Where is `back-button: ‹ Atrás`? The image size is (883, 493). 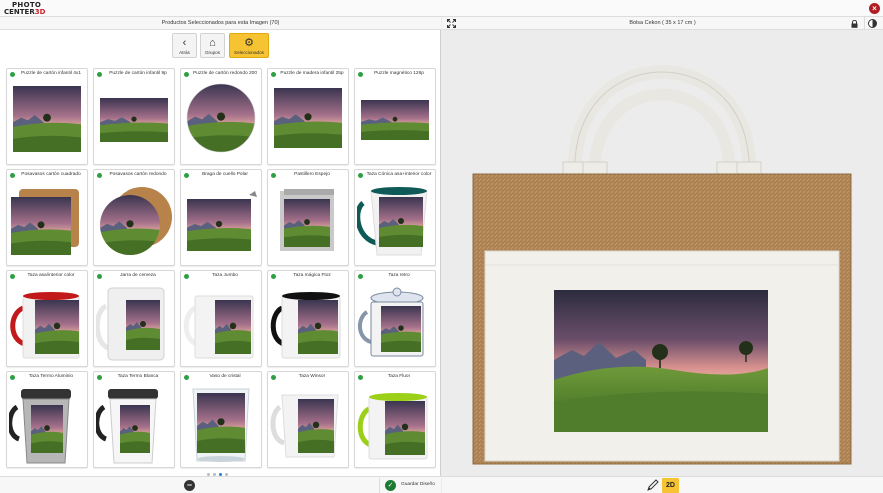
back-button: ‹ Atrás is located at coordinates (184, 45).